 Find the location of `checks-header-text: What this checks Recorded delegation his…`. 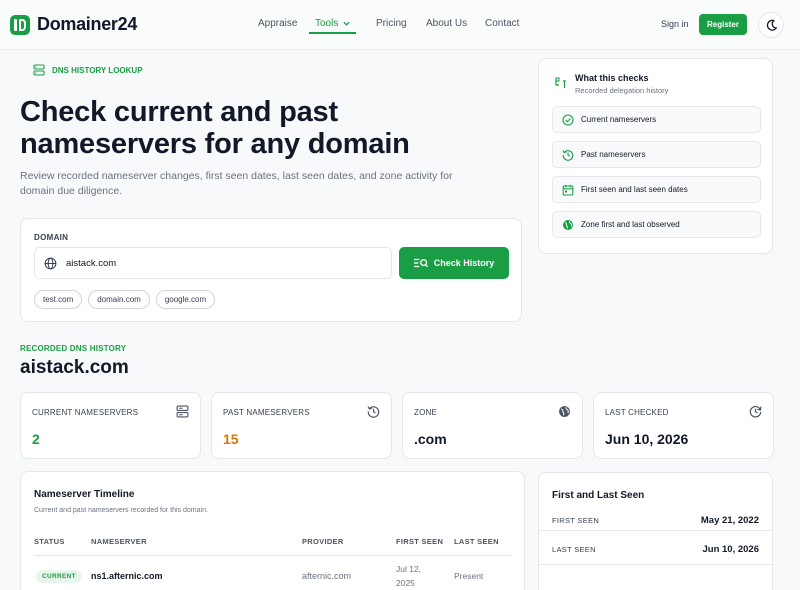

checks-header-text: What this checks Recorded delegation his… is located at coordinates (621, 84).